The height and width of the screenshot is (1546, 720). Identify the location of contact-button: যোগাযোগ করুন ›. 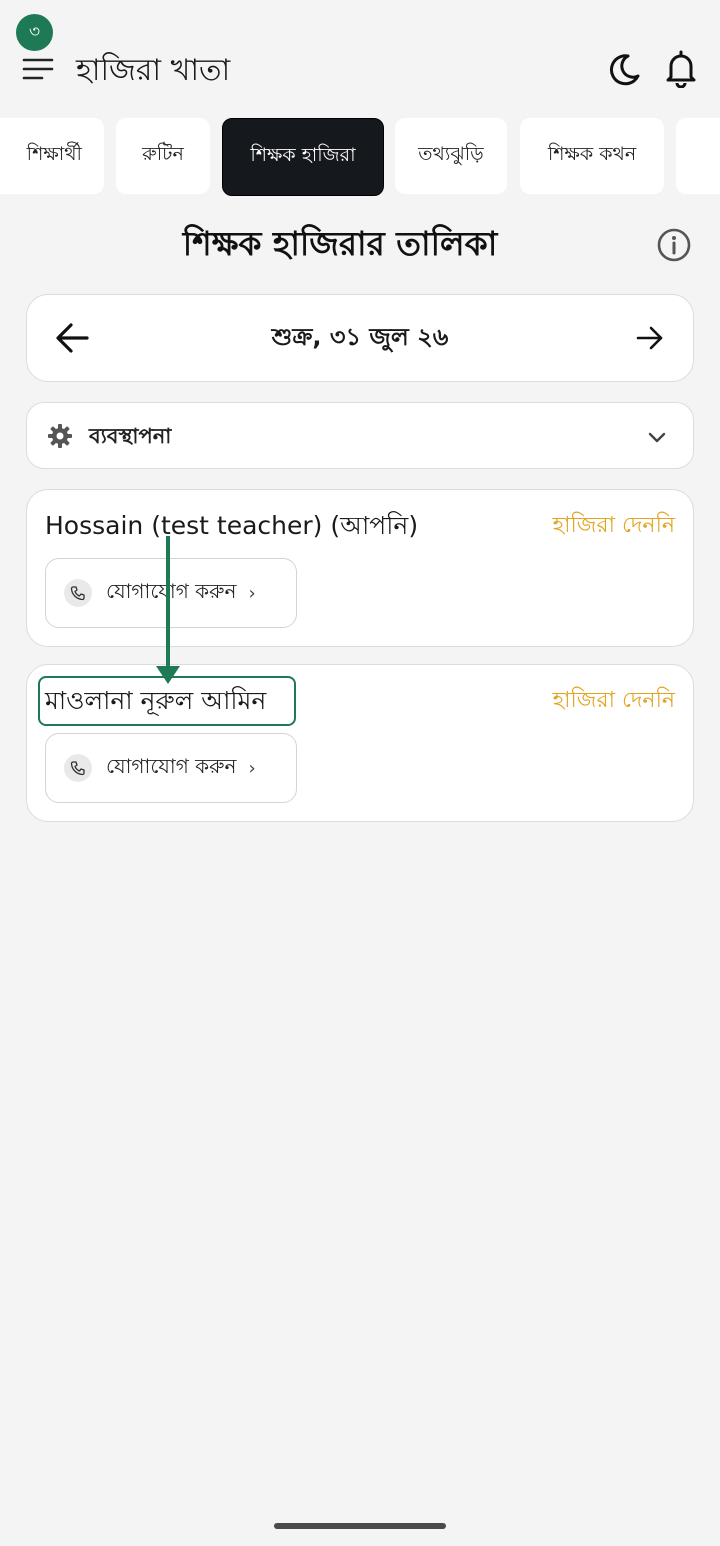
(171, 768).